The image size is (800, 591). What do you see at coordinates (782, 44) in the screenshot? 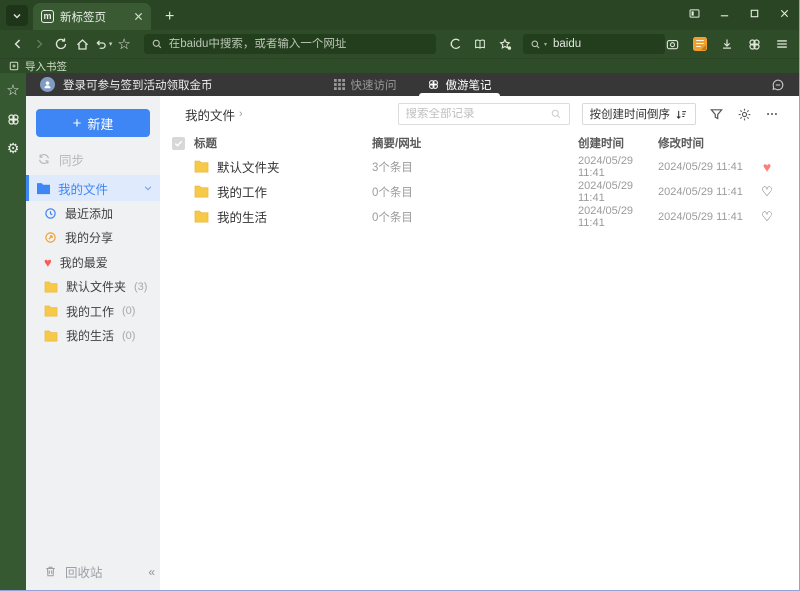
I see `menu-icon` at bounding box center [782, 44].